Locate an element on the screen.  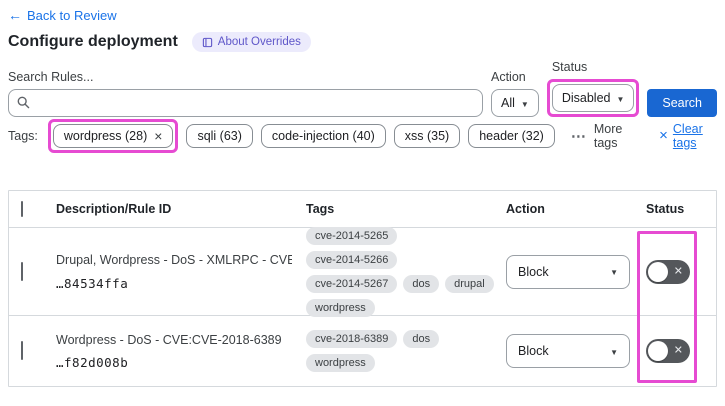
rule-tag: cve-2018-6389 is located at coordinates (352, 339).